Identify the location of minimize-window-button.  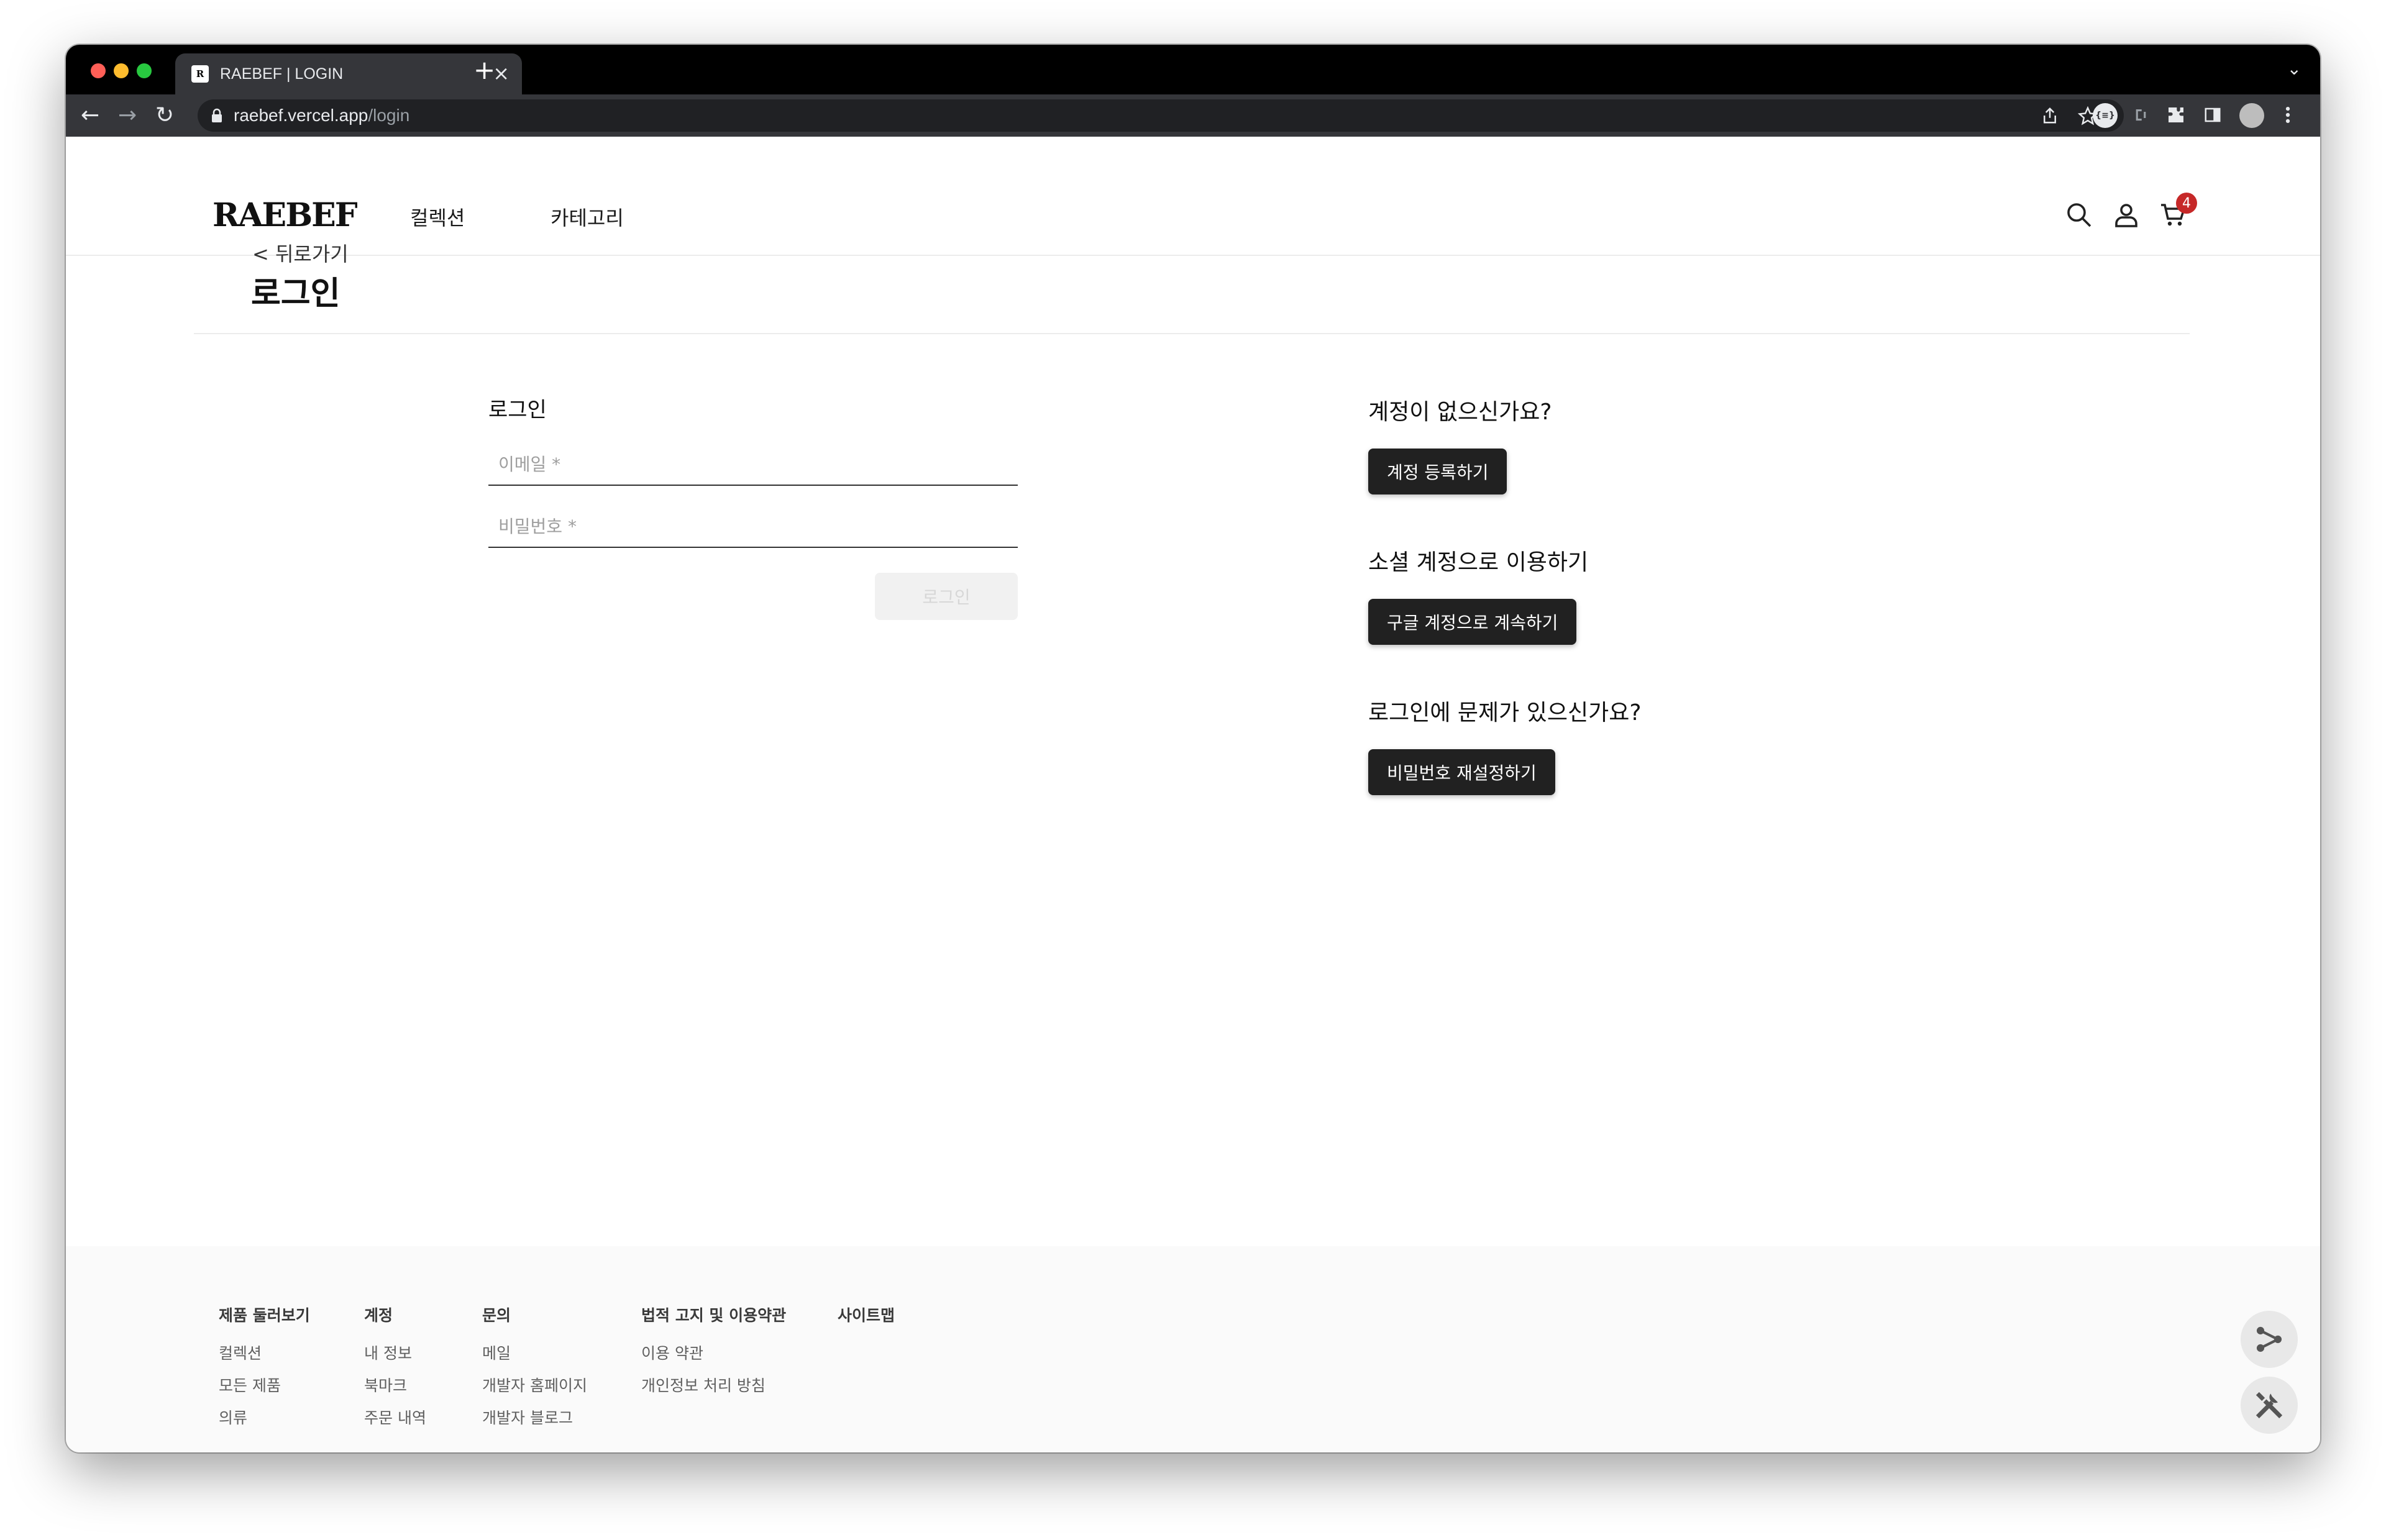
(121, 70).